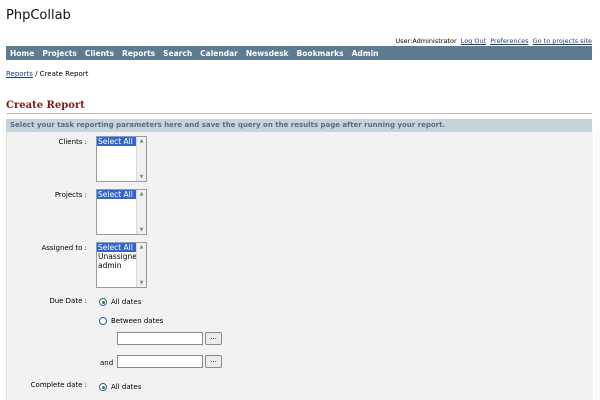 This screenshot has width=600, height=400. What do you see at coordinates (597, 266) in the screenshot?
I see `page-scrollbar` at bounding box center [597, 266].